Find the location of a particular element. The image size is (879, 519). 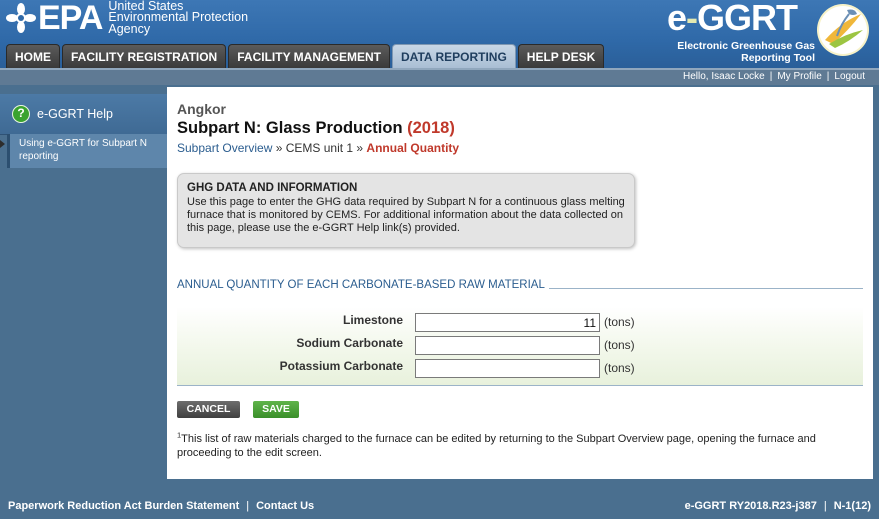

eggrt-wordmark: e-GGRT is located at coordinates (732, 19).